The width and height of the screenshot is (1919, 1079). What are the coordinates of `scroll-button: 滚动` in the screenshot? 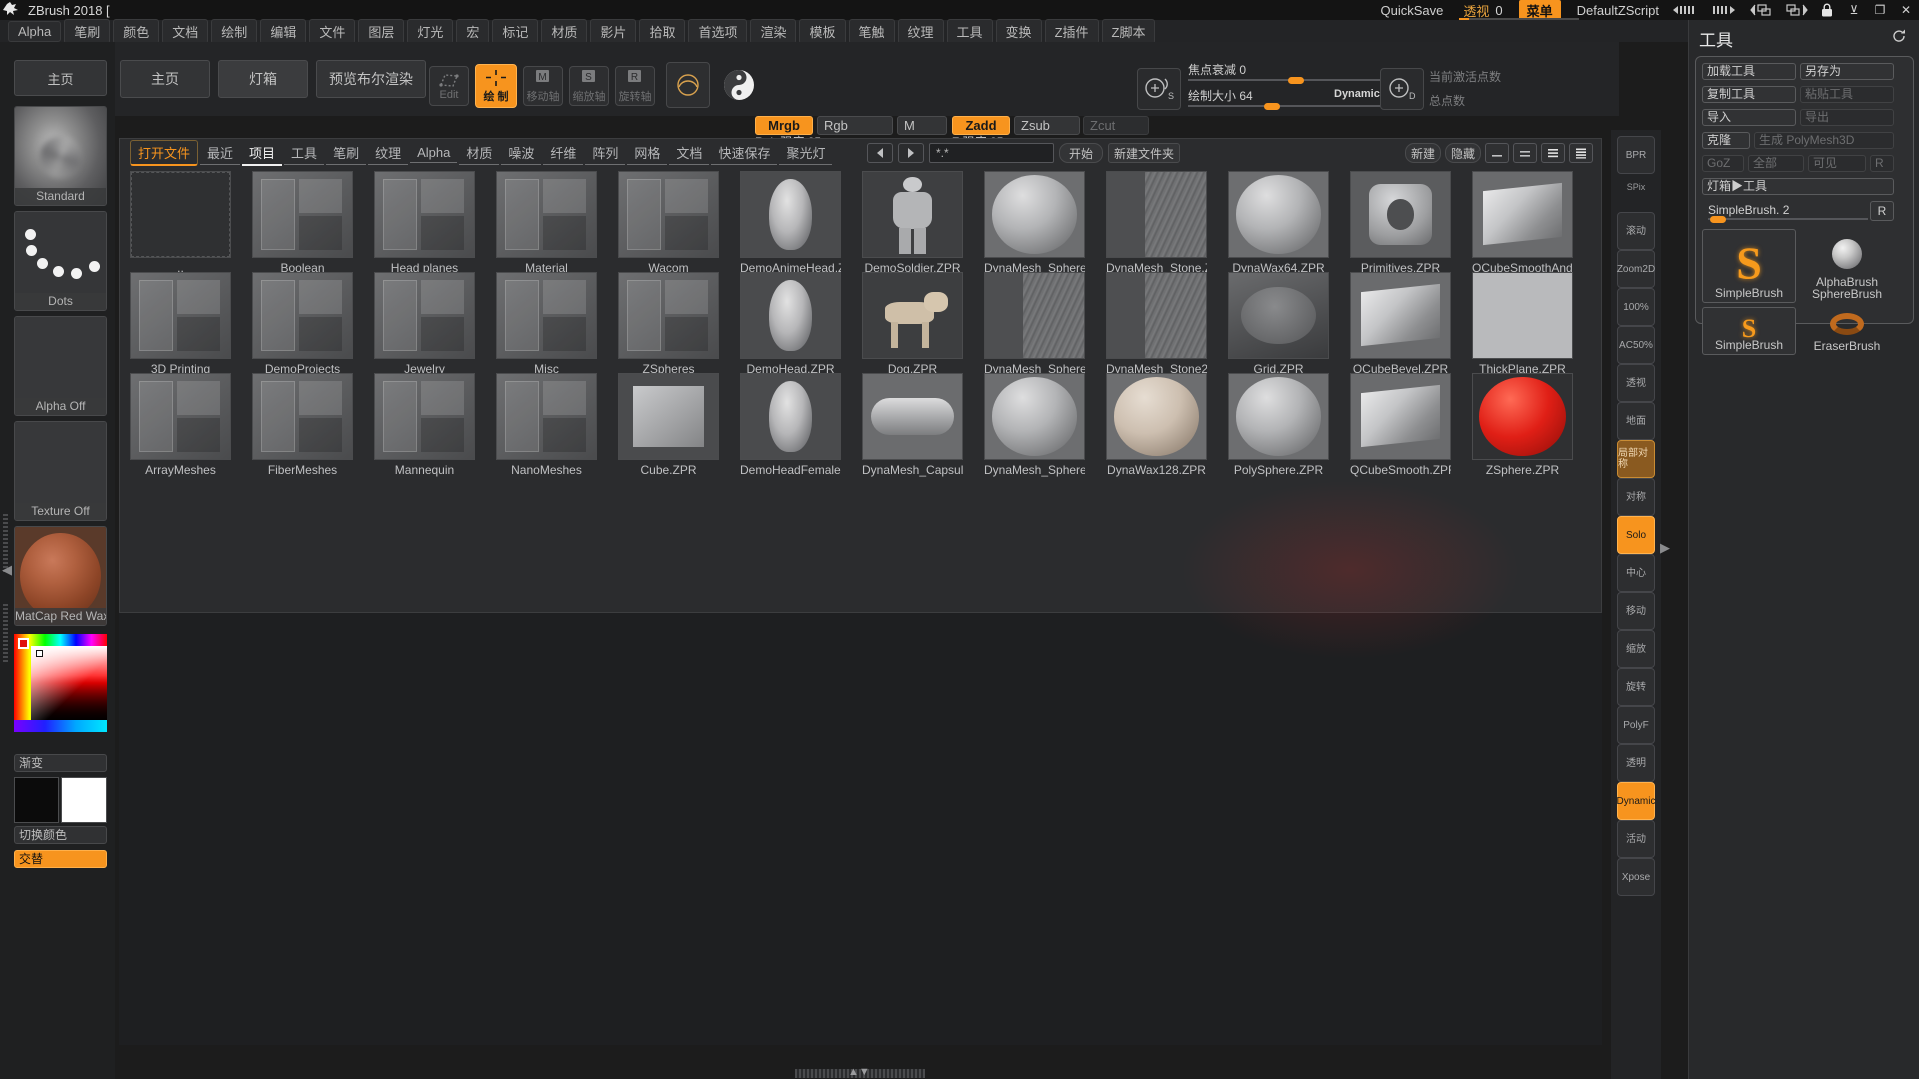 It's located at (1636, 231).